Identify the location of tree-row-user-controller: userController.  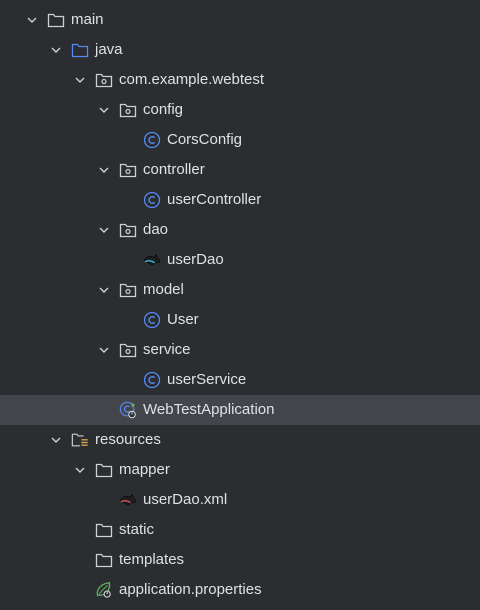
(240, 200).